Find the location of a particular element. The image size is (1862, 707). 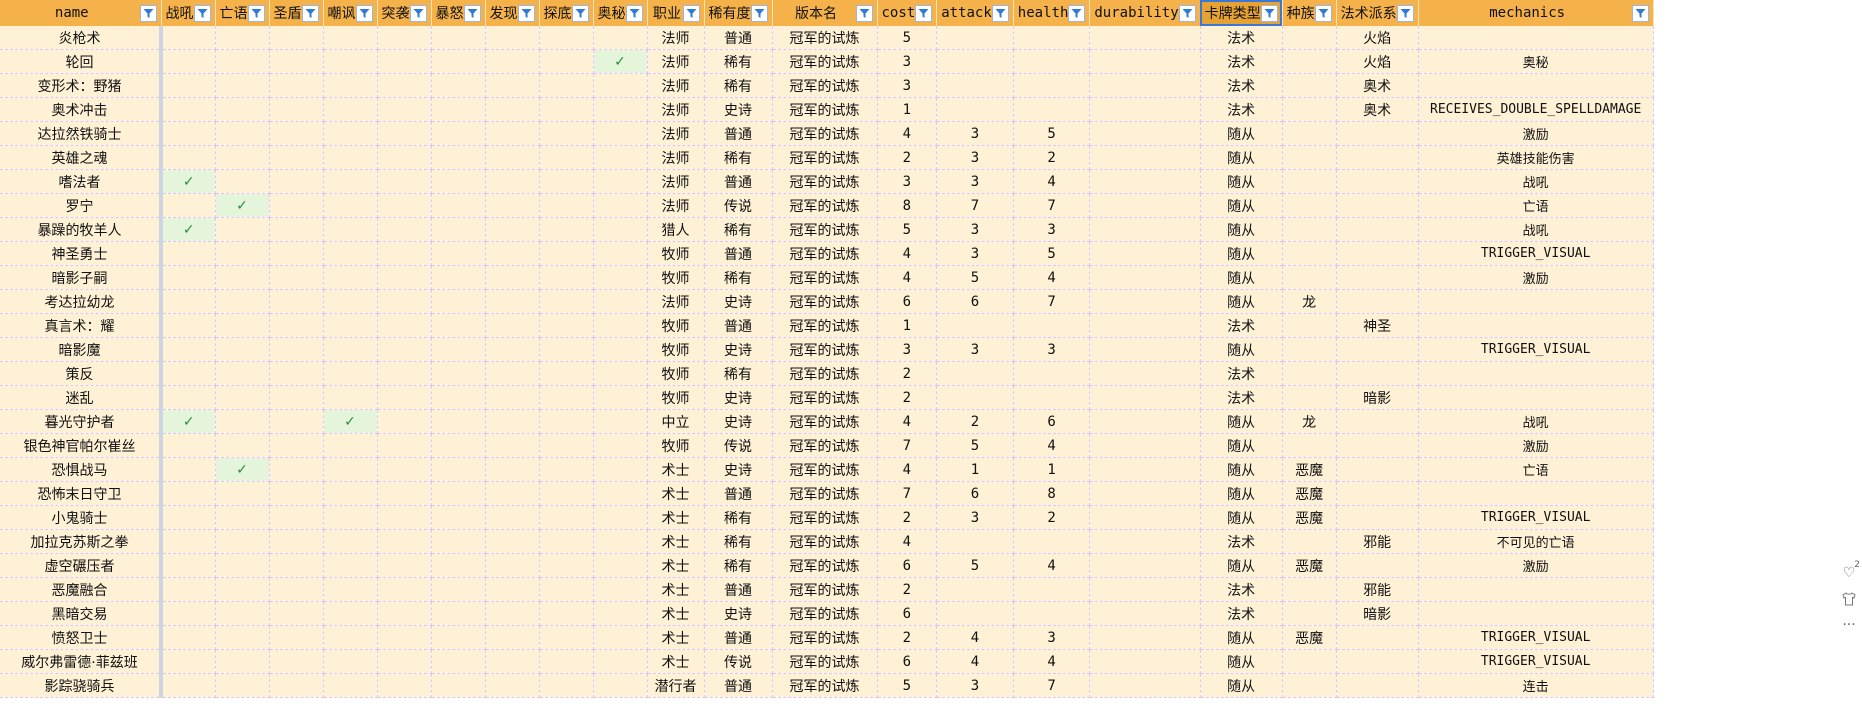

table-row: 炎枪术 法师 普通 冠军的试炼 5 法术 火焰 is located at coordinates (827, 38).